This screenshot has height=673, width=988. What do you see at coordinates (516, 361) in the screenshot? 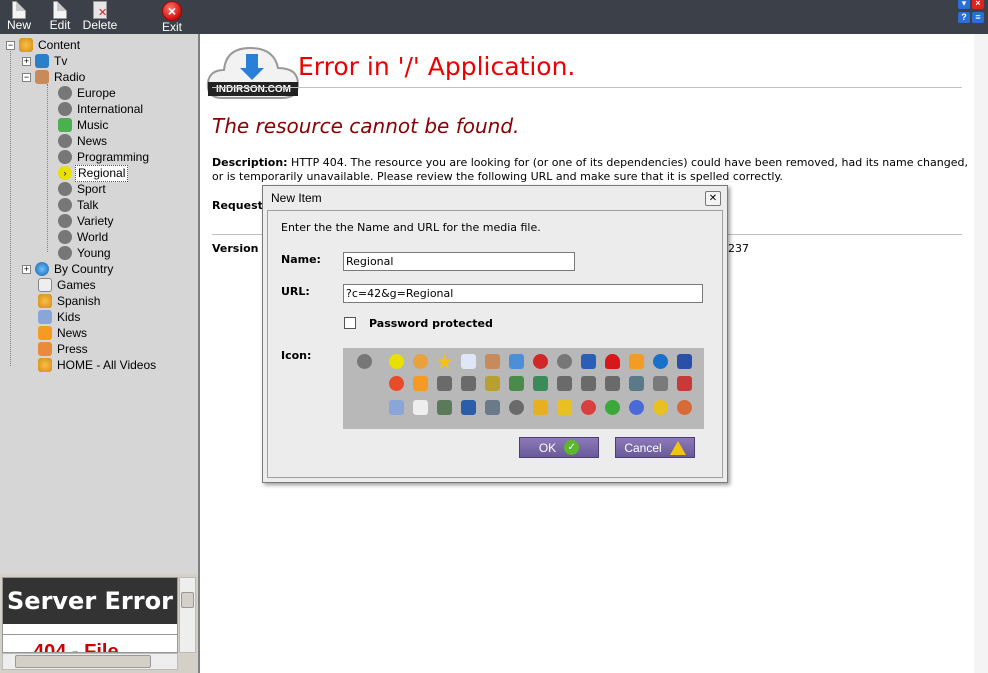
I see `phone-icon` at bounding box center [516, 361].